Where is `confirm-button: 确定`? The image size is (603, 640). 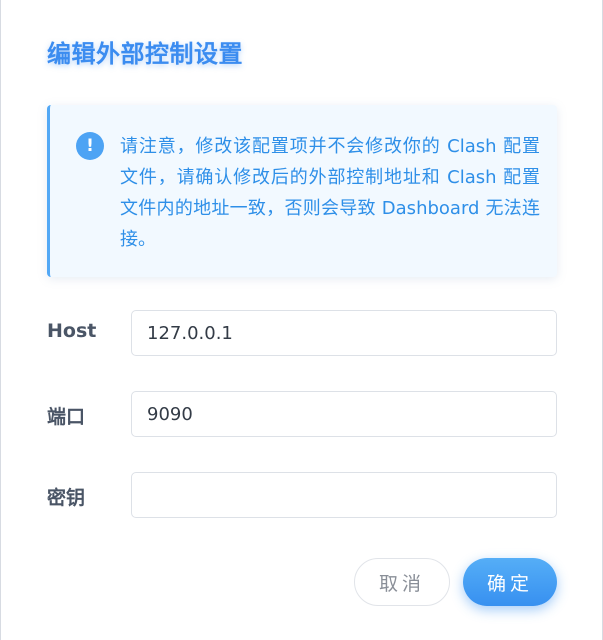
confirm-button: 确定 is located at coordinates (510, 582).